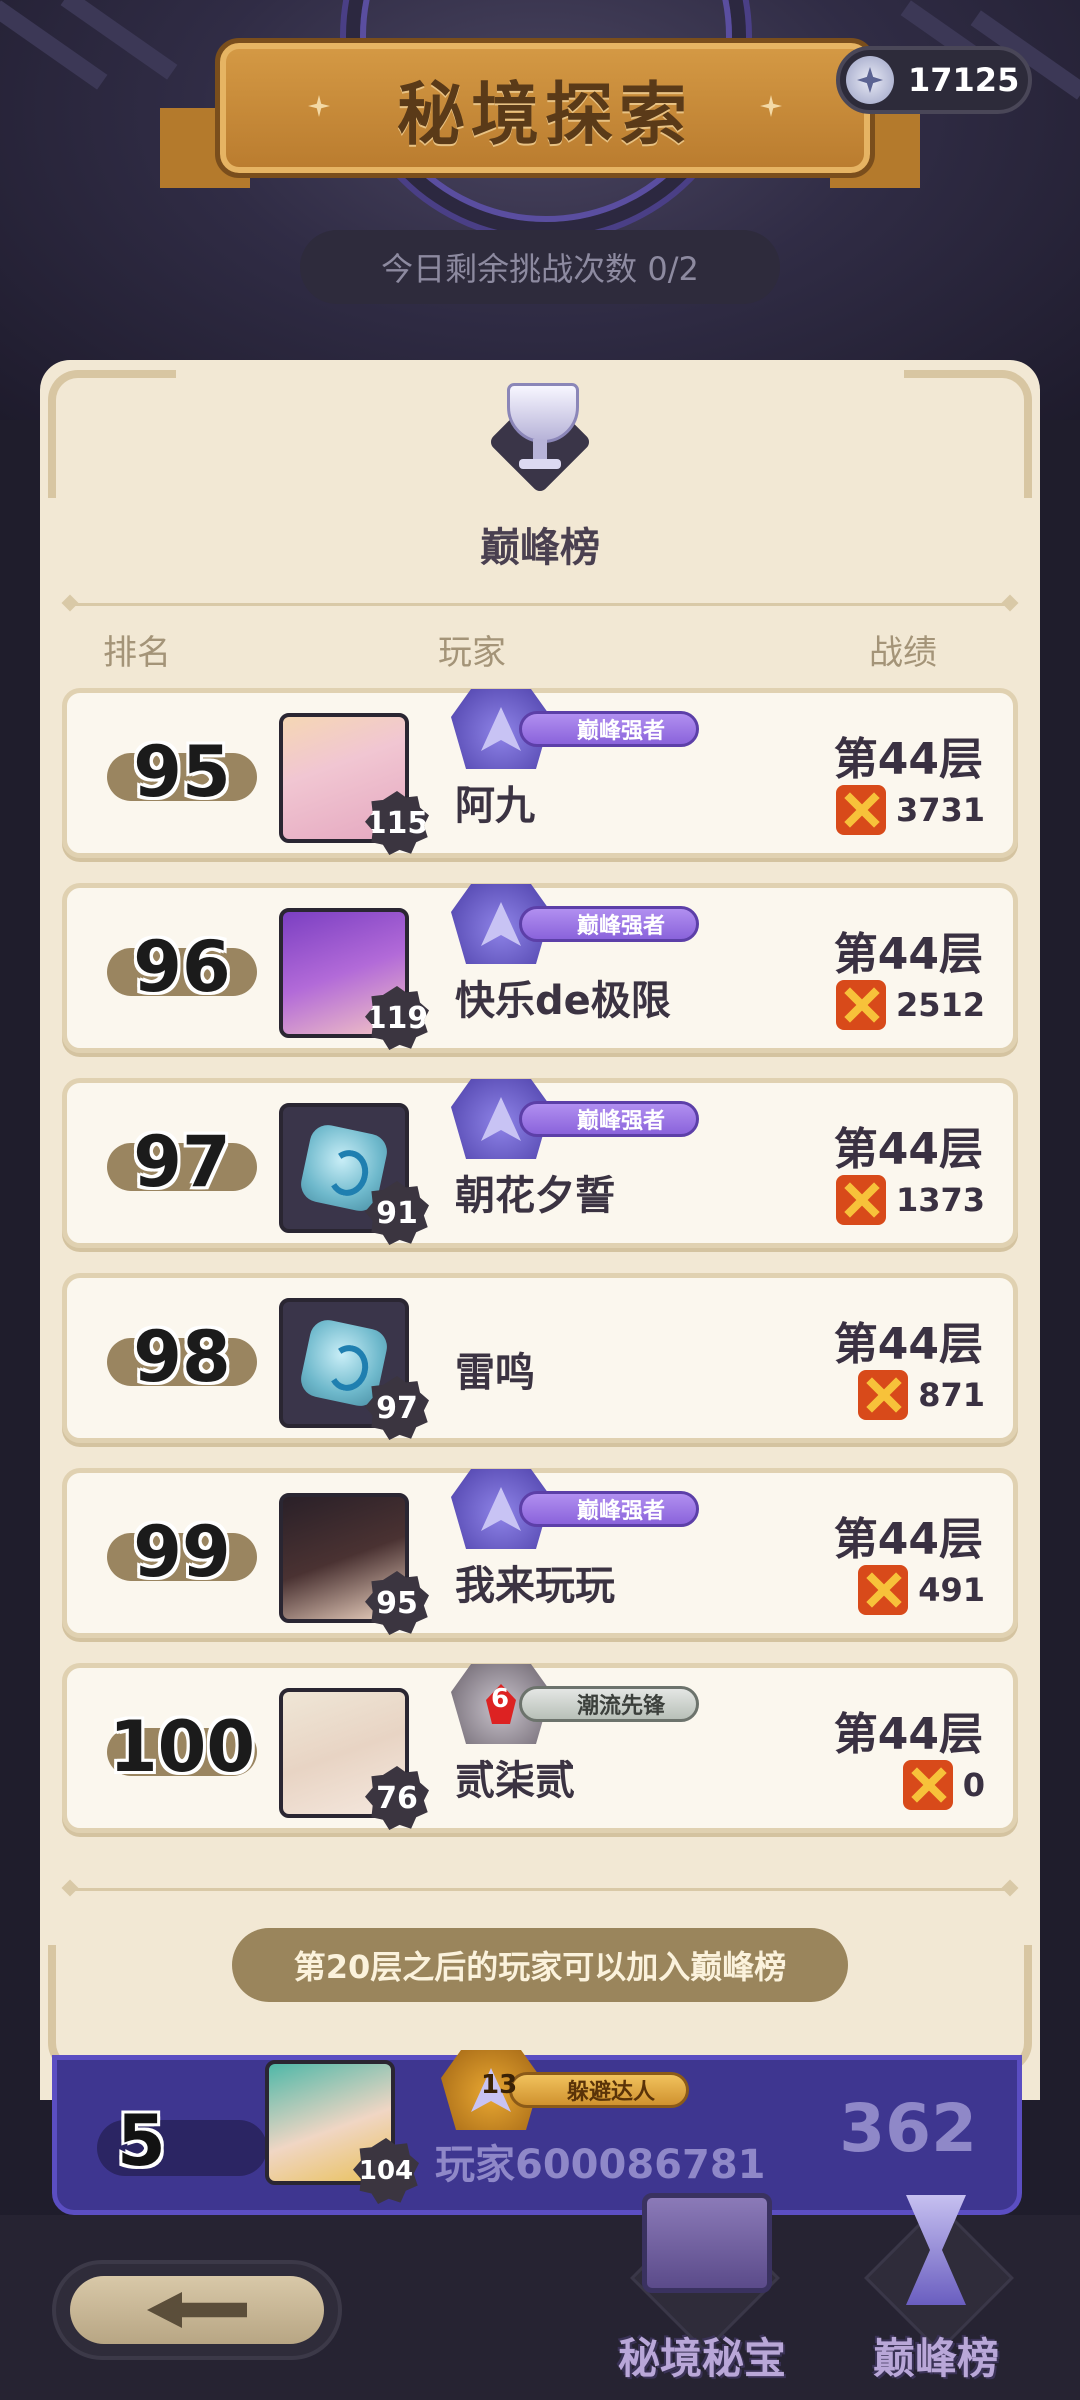  I want to click on battle-score: 1373, so click(910, 1200).